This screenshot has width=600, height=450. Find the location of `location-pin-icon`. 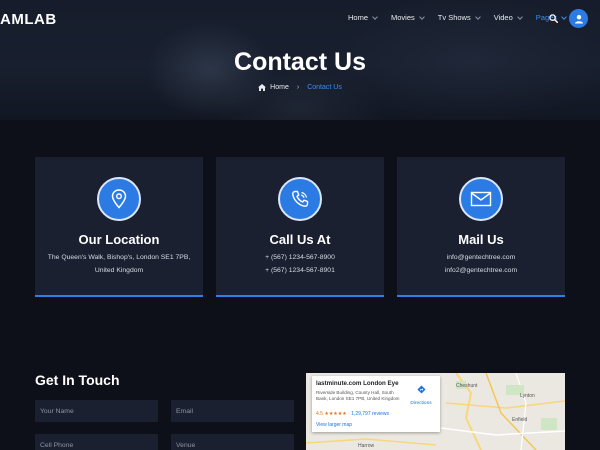

location-pin-icon is located at coordinates (119, 199).